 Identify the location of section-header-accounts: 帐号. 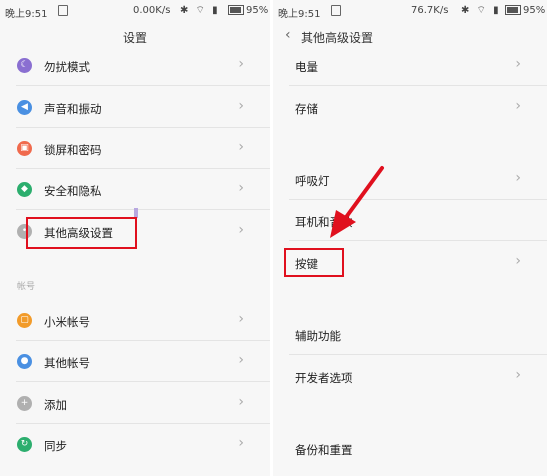
(26, 287).